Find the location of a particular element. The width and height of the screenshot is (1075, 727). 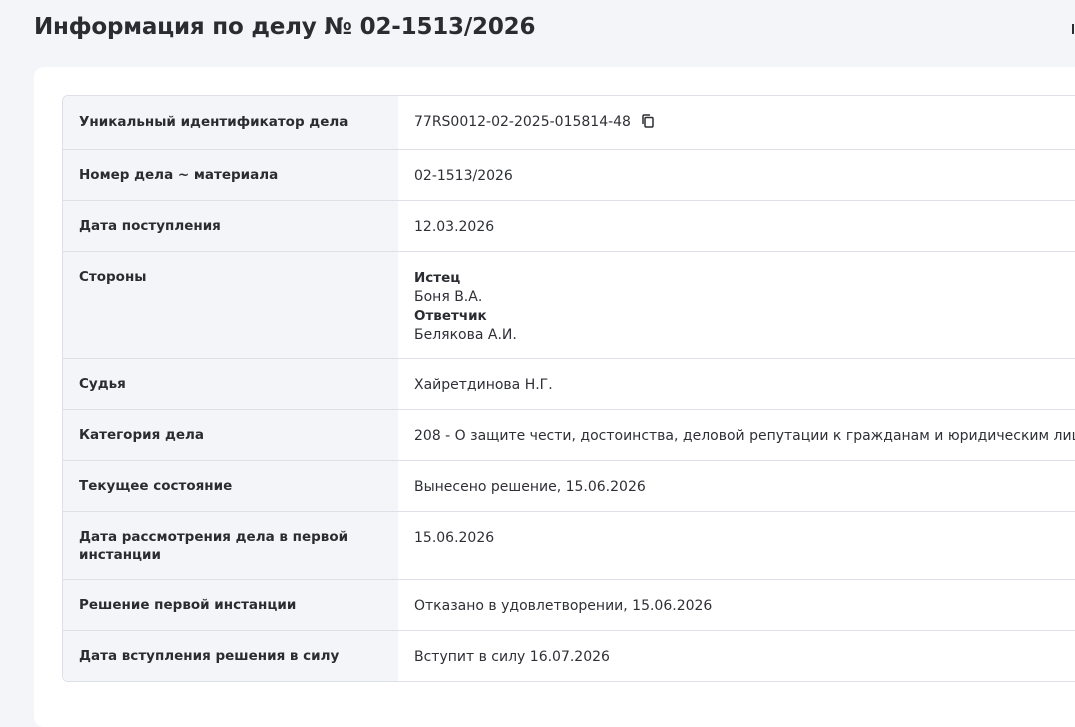

row-label: Судья is located at coordinates (230, 384).